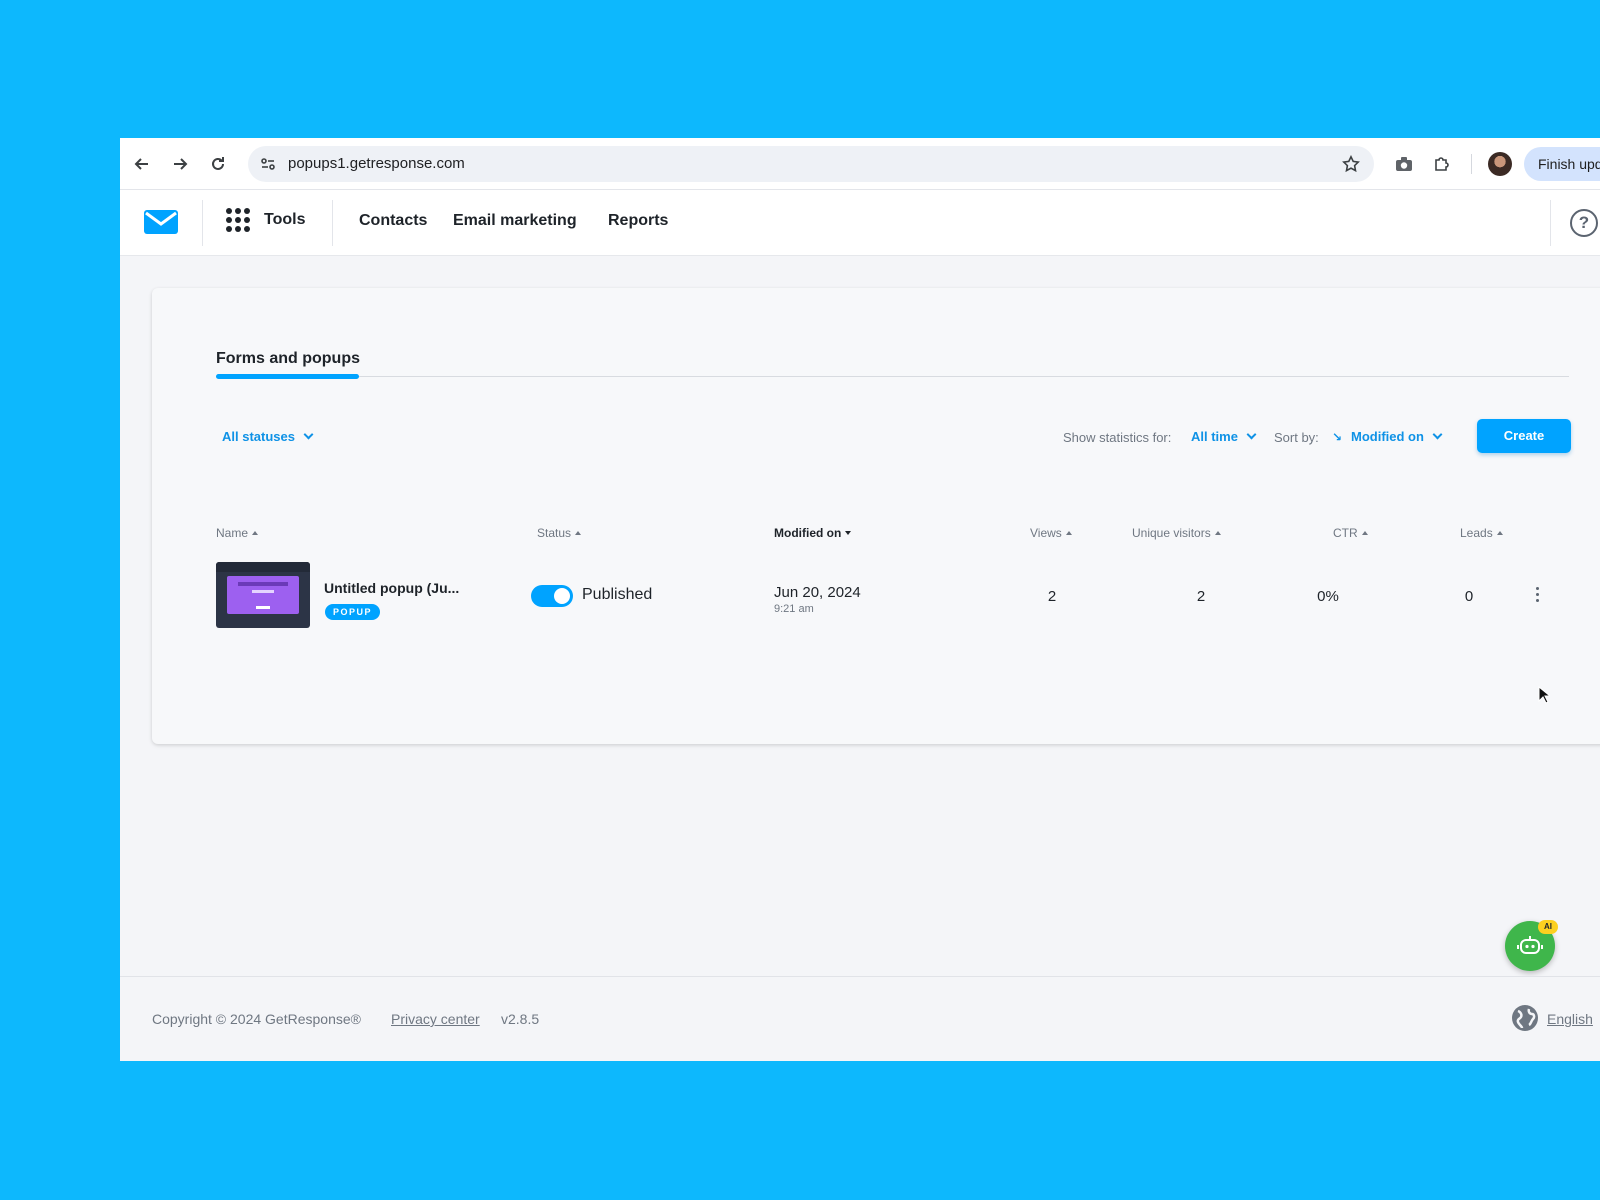  What do you see at coordinates (892, 376) in the screenshot?
I see `tab-divider` at bounding box center [892, 376].